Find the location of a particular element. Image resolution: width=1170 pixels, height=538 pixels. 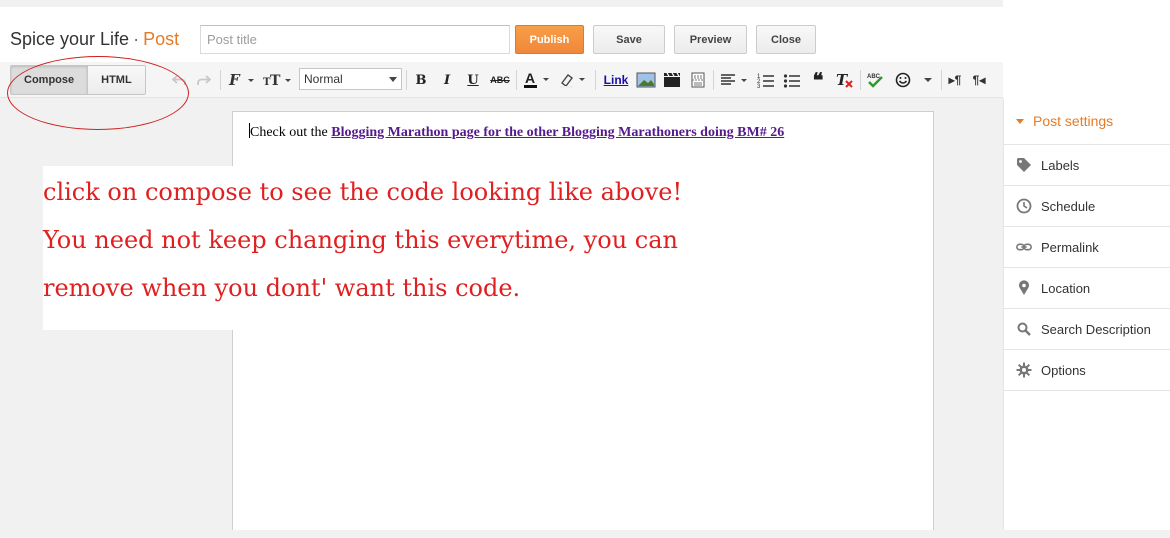

sidebar-item-search-description: Search Description is located at coordinates (1087, 329).